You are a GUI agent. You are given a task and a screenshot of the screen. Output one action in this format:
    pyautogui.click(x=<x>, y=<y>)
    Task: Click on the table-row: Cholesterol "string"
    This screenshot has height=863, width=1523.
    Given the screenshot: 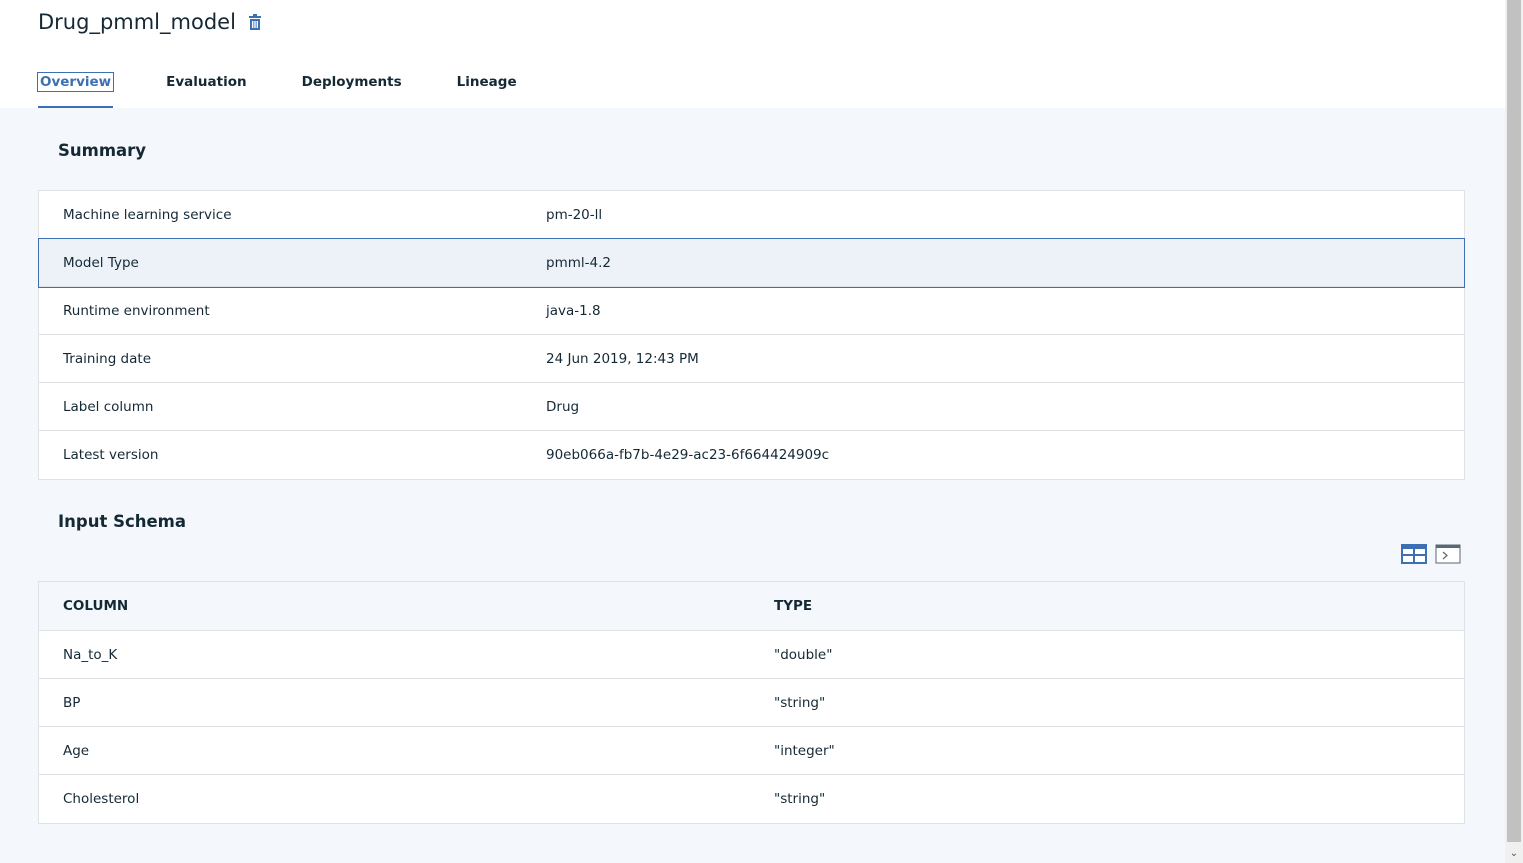 What is the action you would take?
    pyautogui.click(x=751, y=799)
    